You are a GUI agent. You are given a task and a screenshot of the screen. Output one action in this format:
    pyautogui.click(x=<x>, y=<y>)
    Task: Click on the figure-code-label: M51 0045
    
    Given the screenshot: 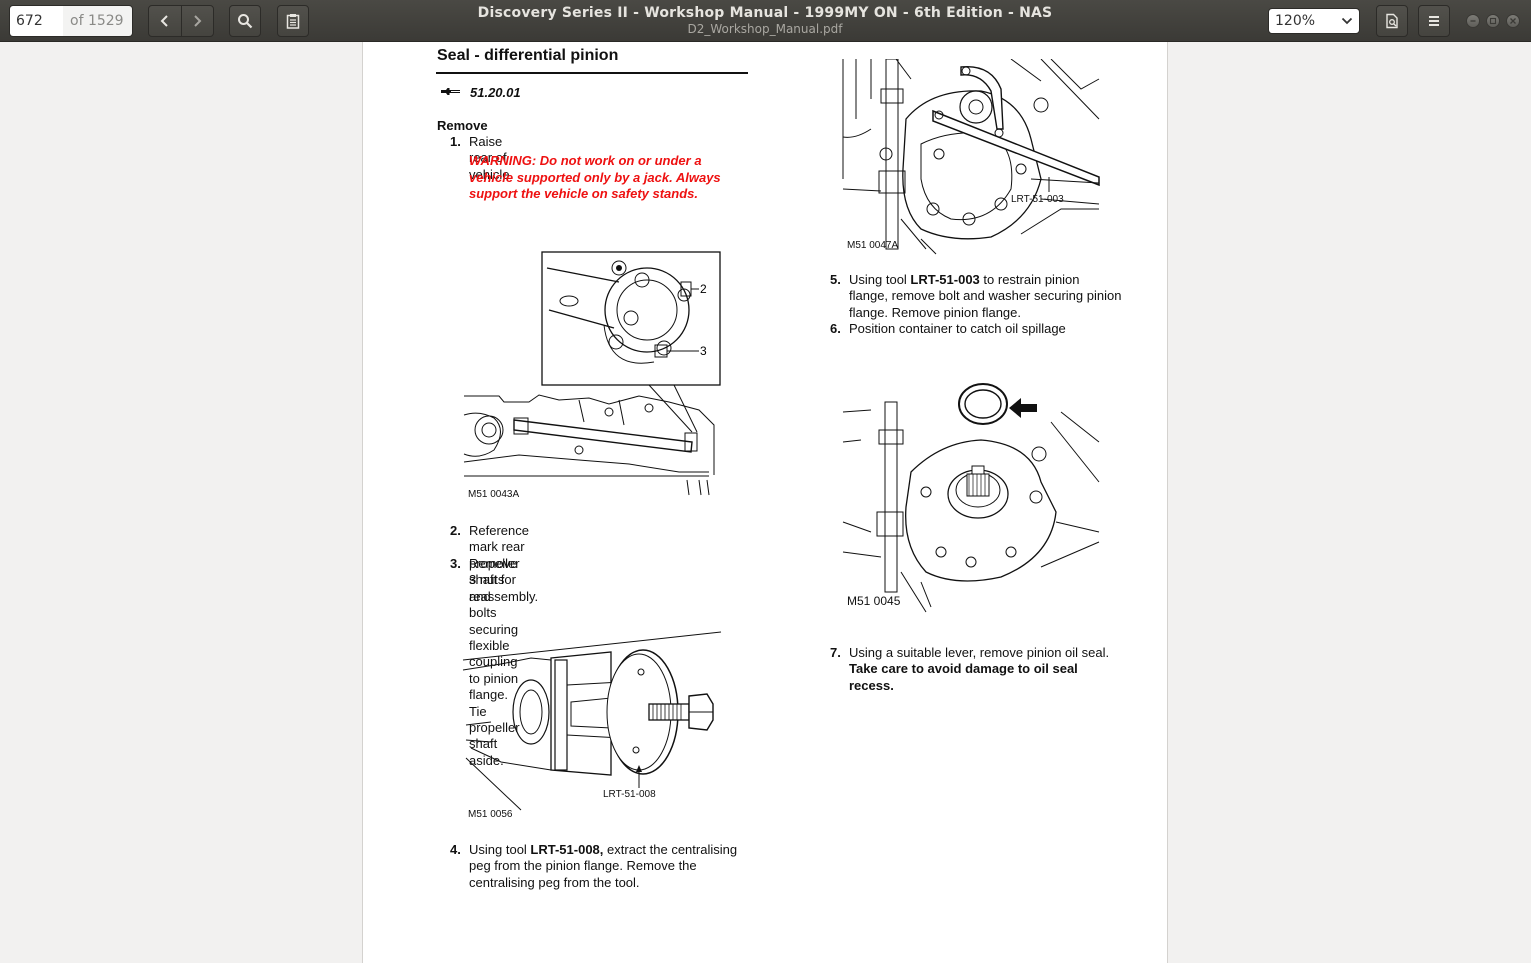 What is the action you would take?
    pyautogui.click(x=874, y=601)
    